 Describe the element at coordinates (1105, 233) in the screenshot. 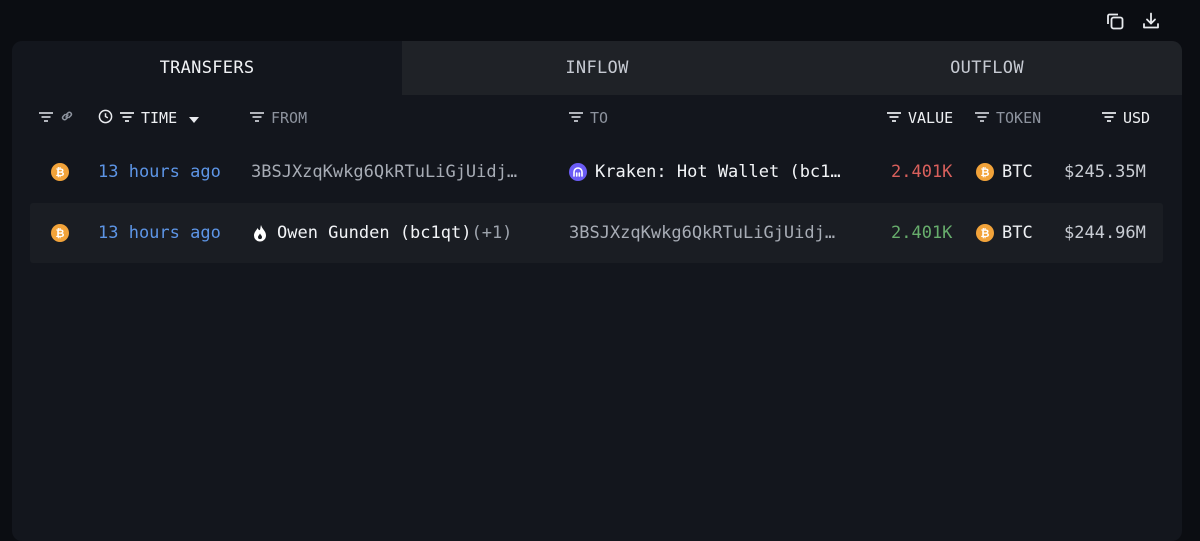

I see `usd-cell: $244.96M` at that location.